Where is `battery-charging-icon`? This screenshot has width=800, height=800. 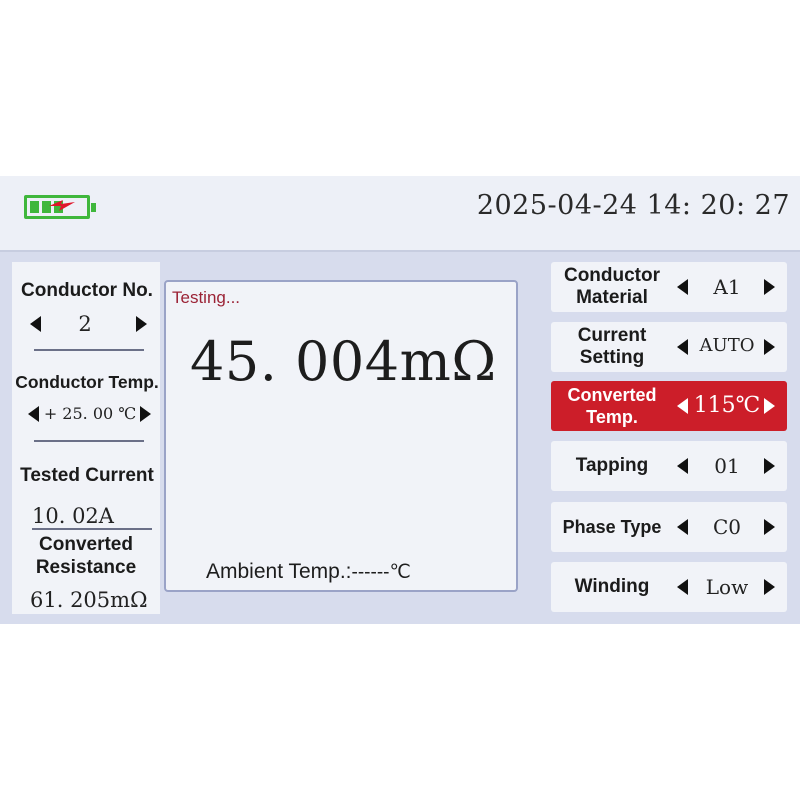 battery-charging-icon is located at coordinates (60, 207).